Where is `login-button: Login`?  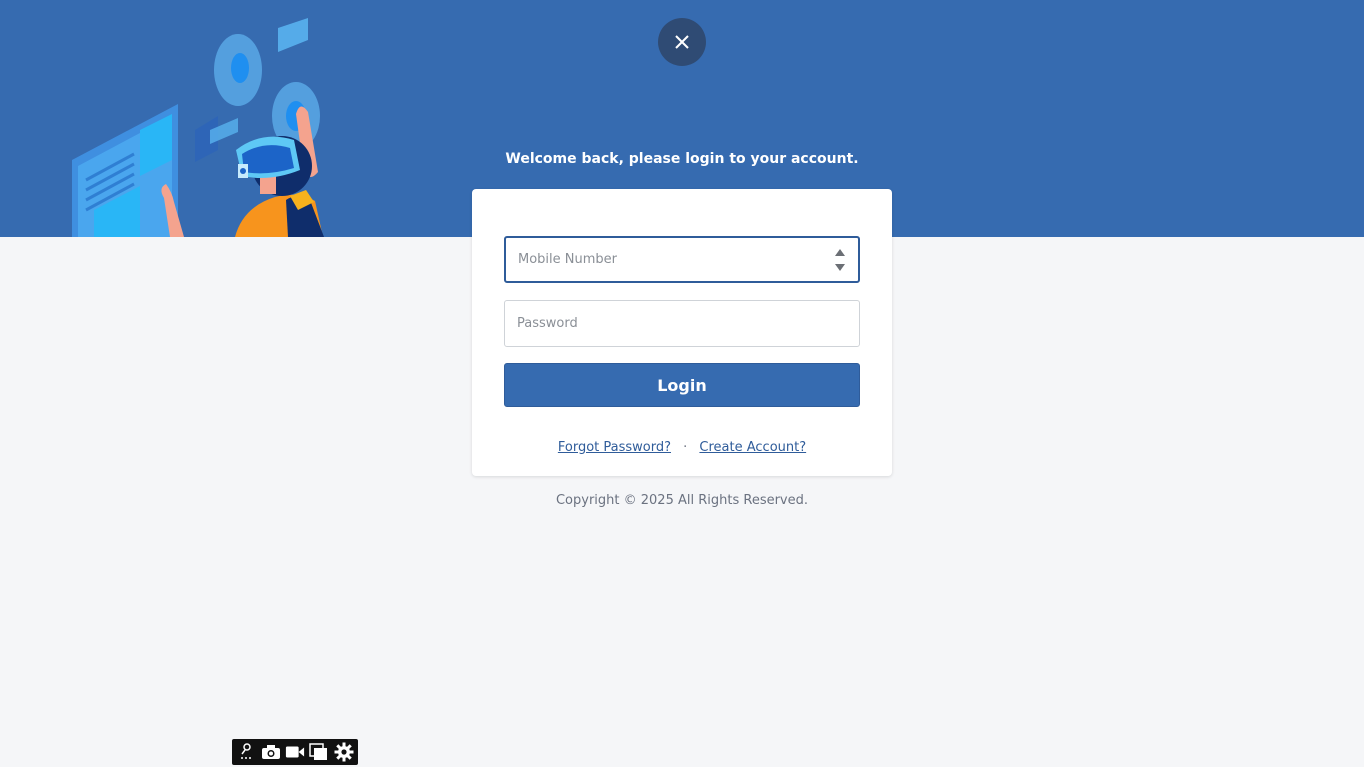
login-button: Login is located at coordinates (682, 385).